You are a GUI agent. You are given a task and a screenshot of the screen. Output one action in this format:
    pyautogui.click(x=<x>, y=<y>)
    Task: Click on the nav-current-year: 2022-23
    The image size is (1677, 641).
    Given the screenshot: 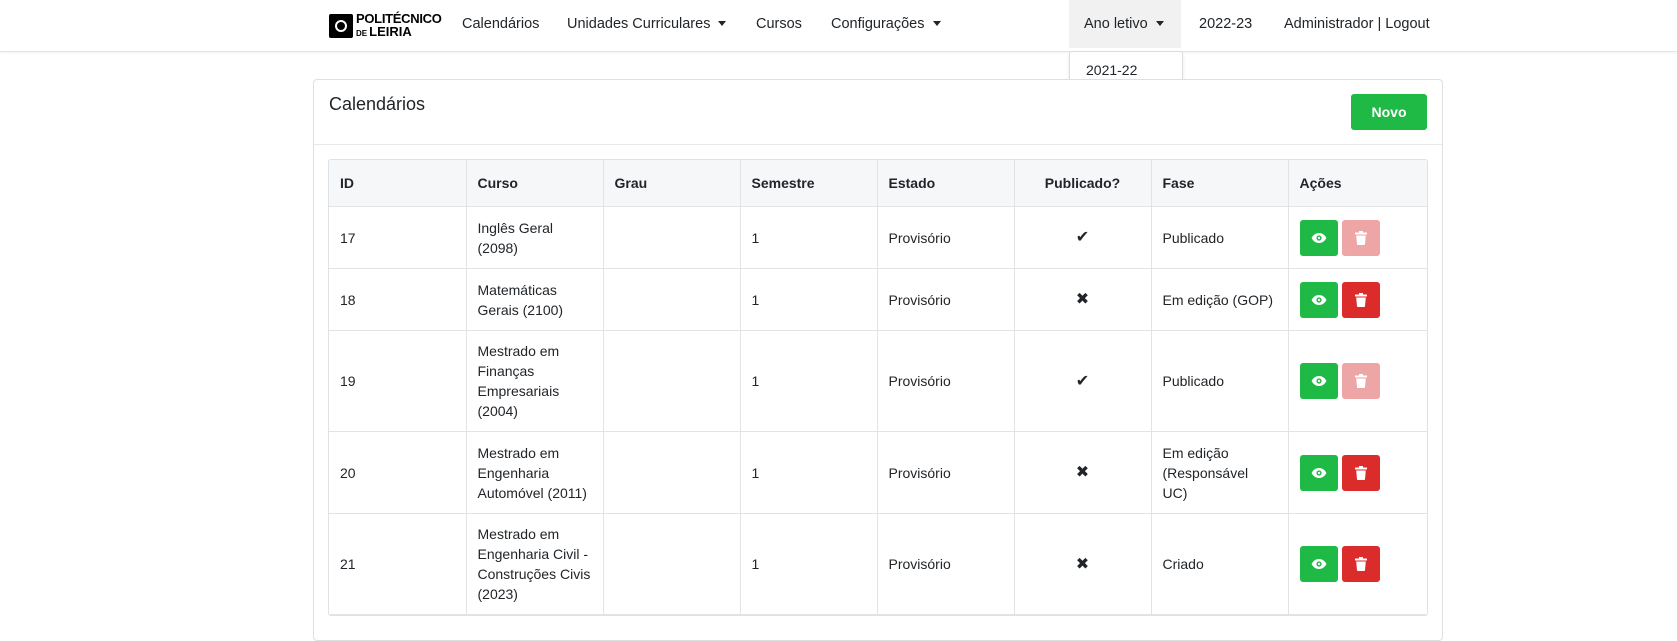 What is the action you would take?
    pyautogui.click(x=1225, y=24)
    